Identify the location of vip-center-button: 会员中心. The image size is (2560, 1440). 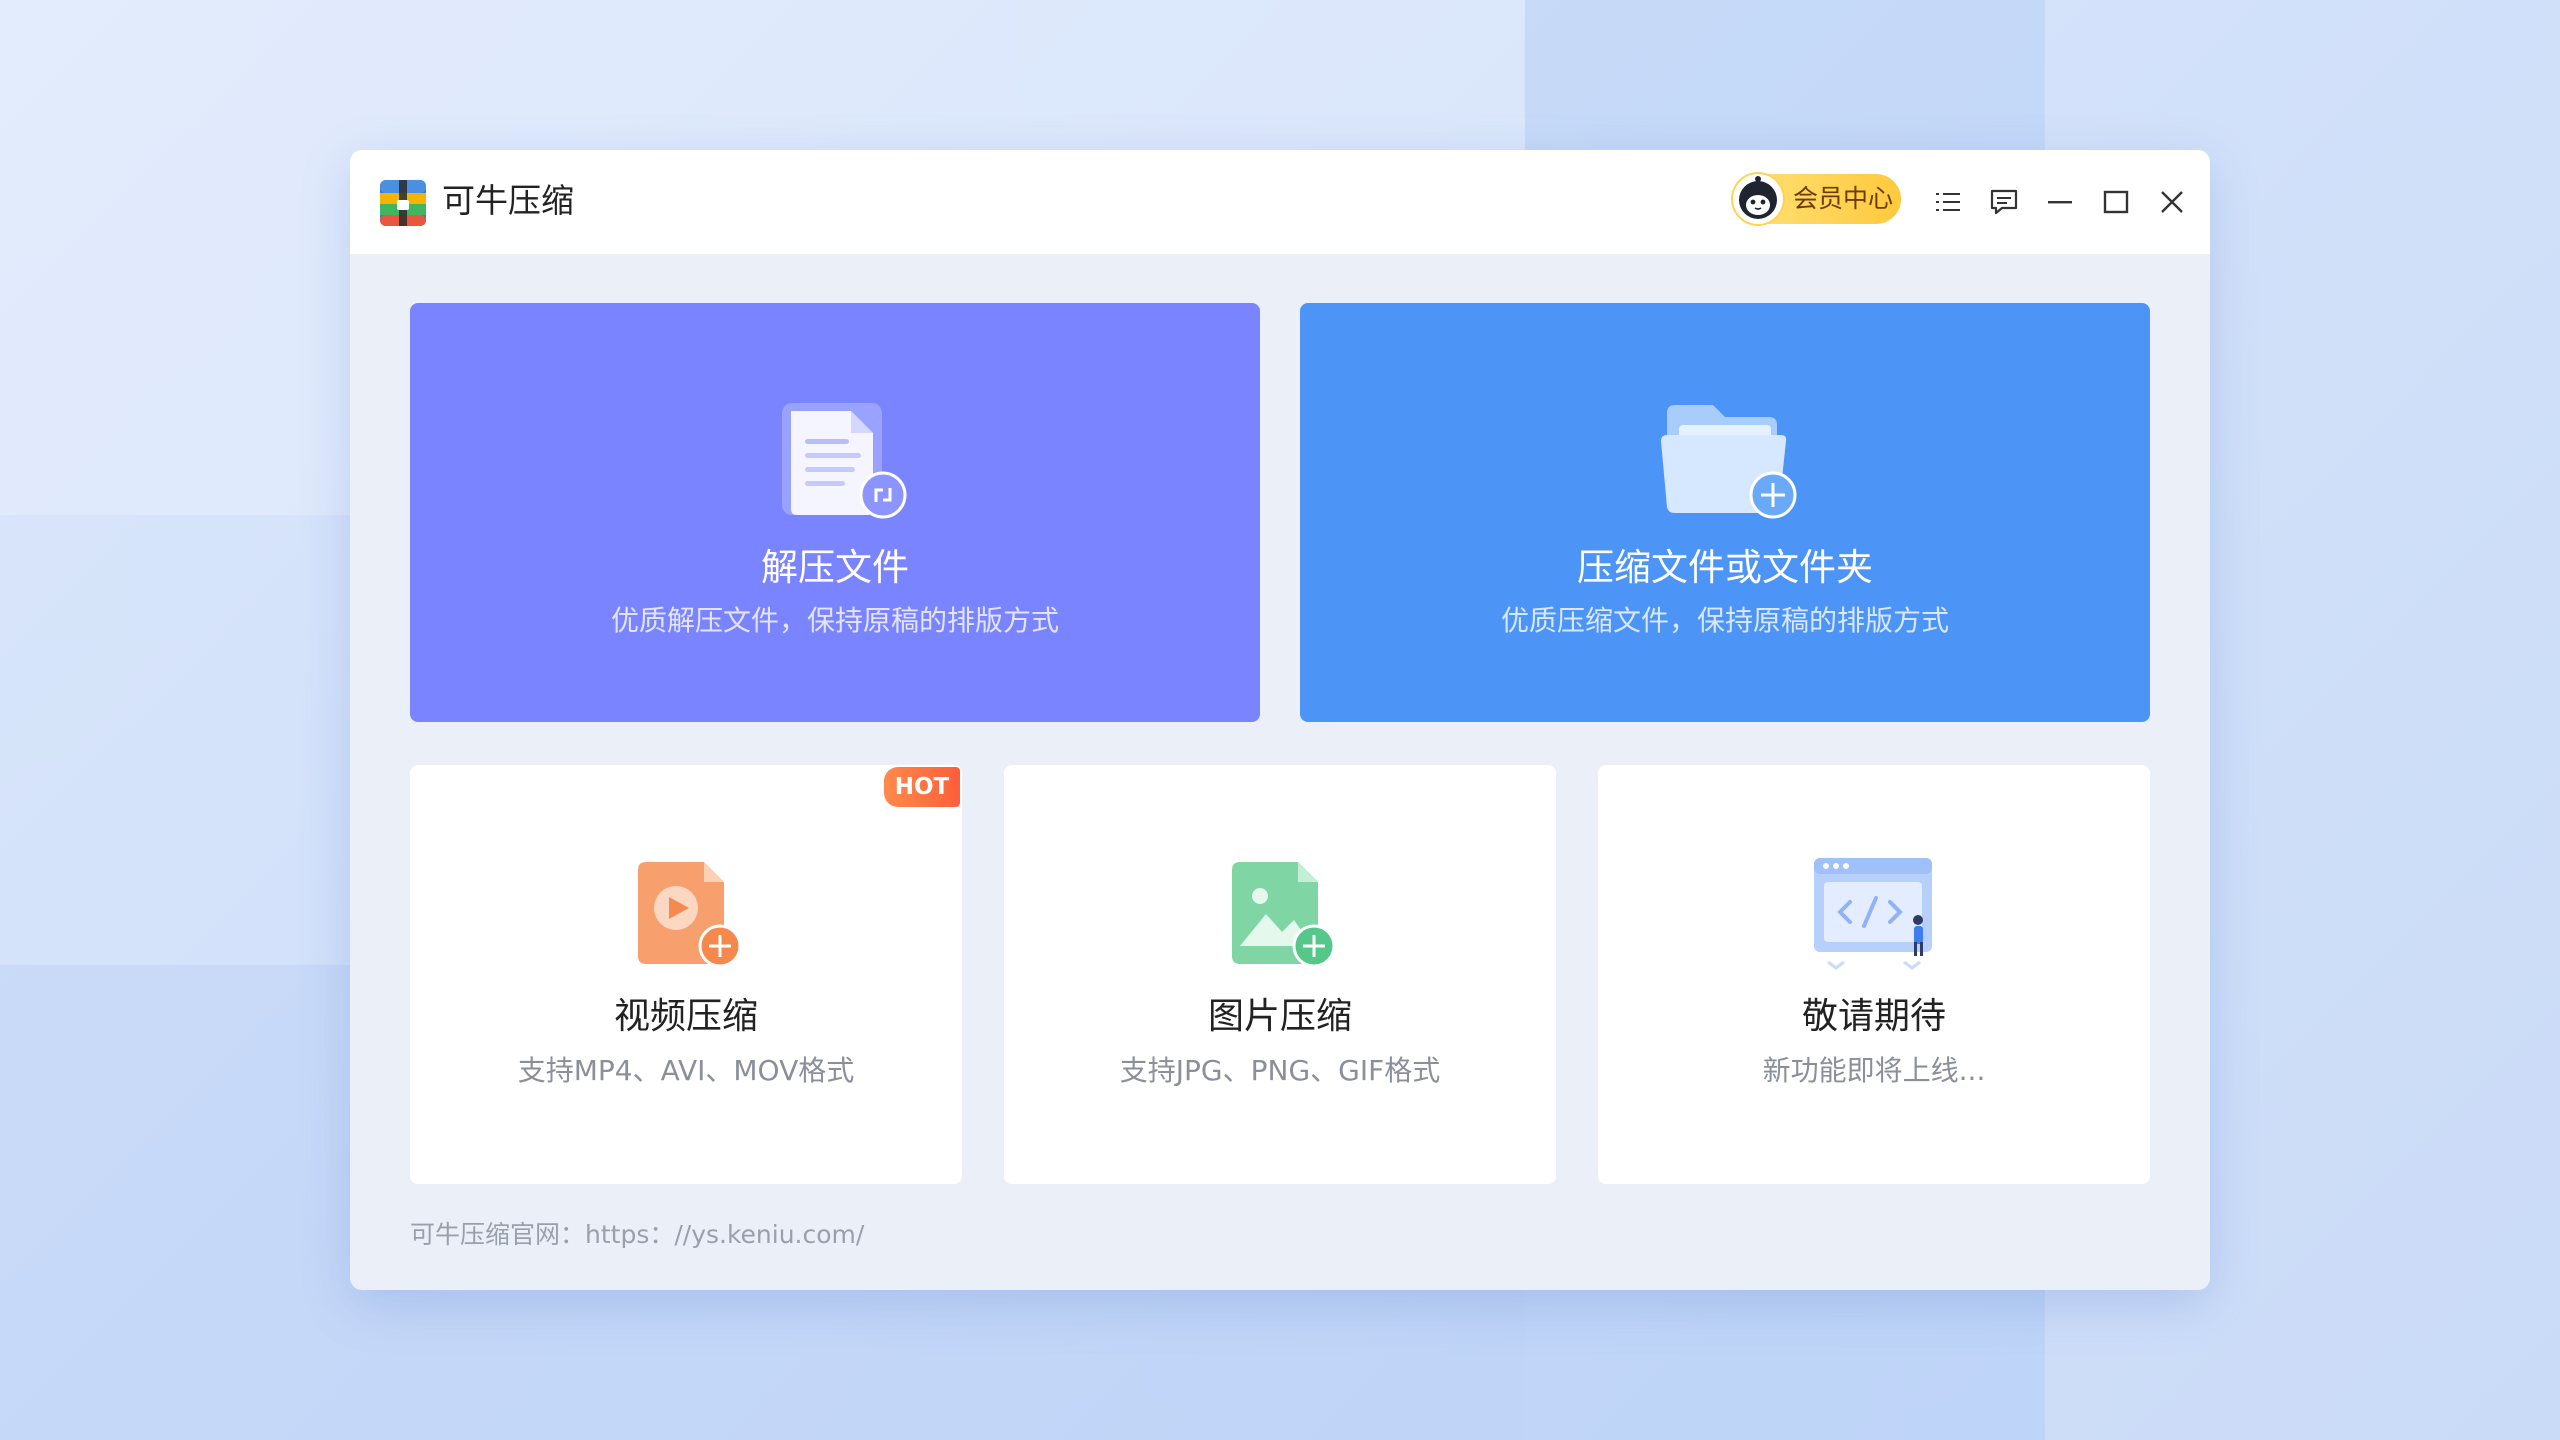
(1816, 199).